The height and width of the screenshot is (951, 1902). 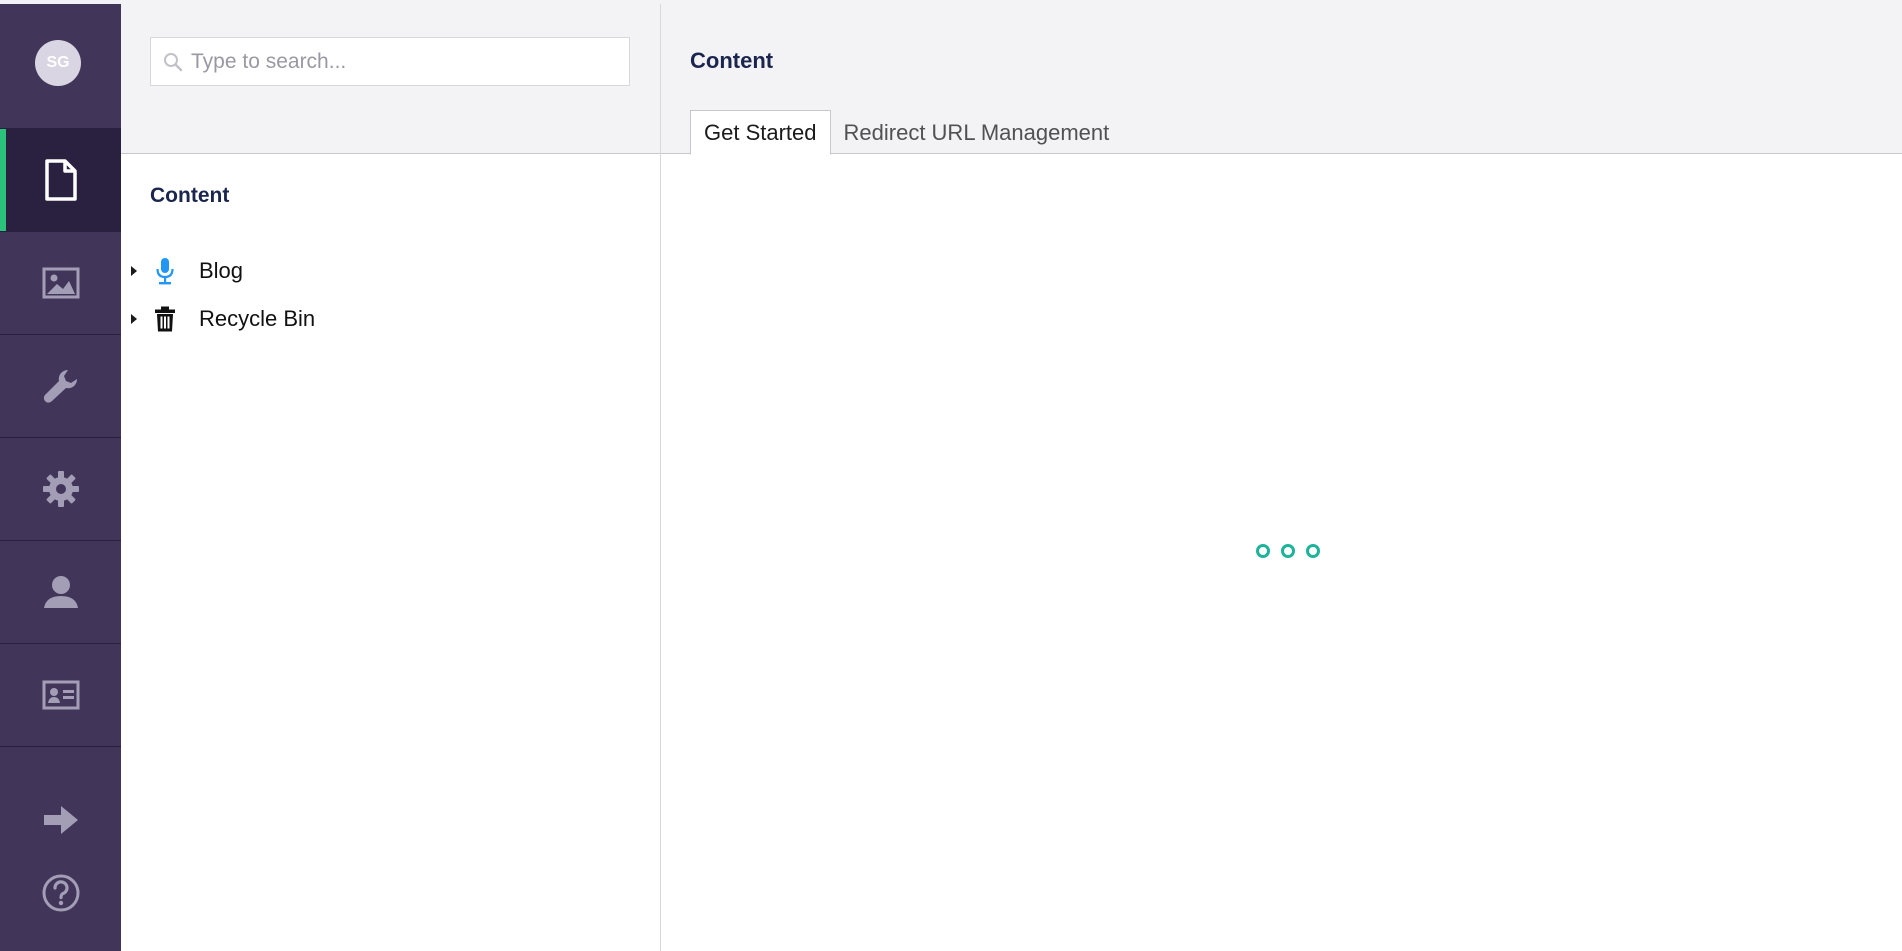 I want to click on tree-title: Content, so click(x=190, y=195).